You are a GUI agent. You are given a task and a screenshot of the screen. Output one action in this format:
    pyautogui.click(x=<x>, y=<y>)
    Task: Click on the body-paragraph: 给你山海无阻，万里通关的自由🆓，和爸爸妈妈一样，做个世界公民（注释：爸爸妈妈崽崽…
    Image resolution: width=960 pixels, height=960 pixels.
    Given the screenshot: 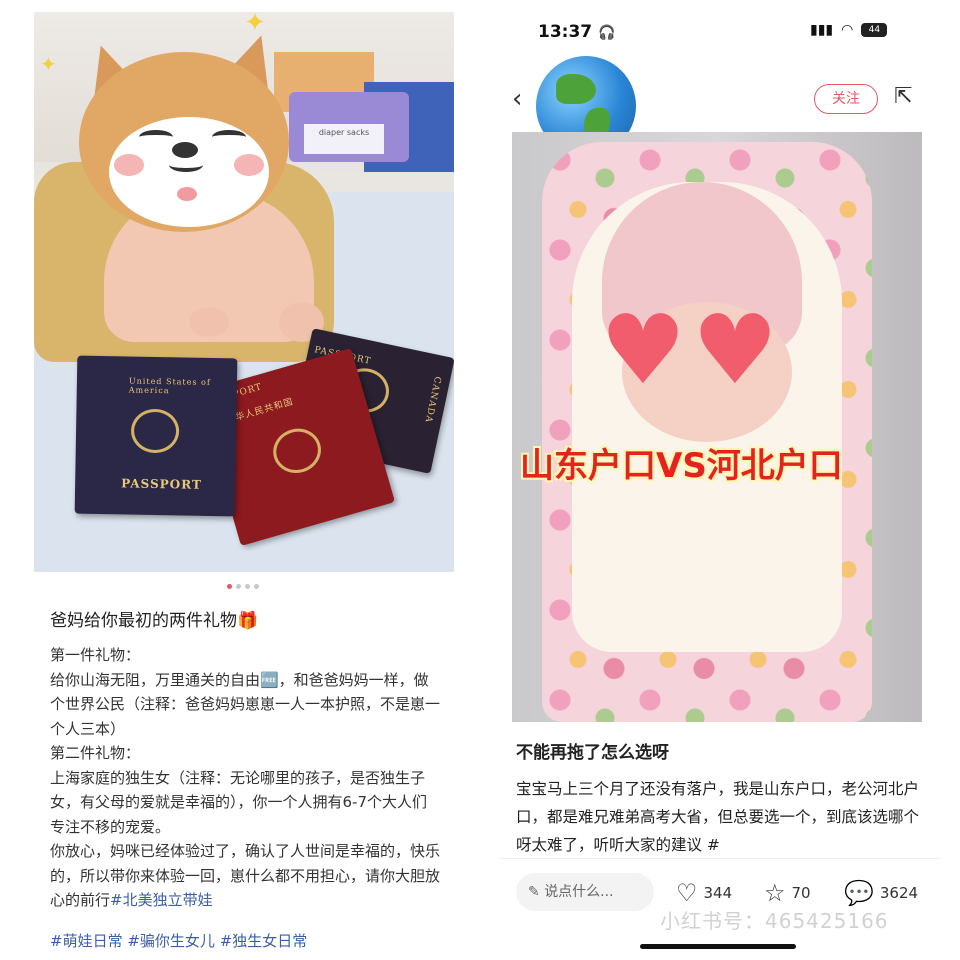 What is the action you would take?
    pyautogui.click(x=245, y=704)
    